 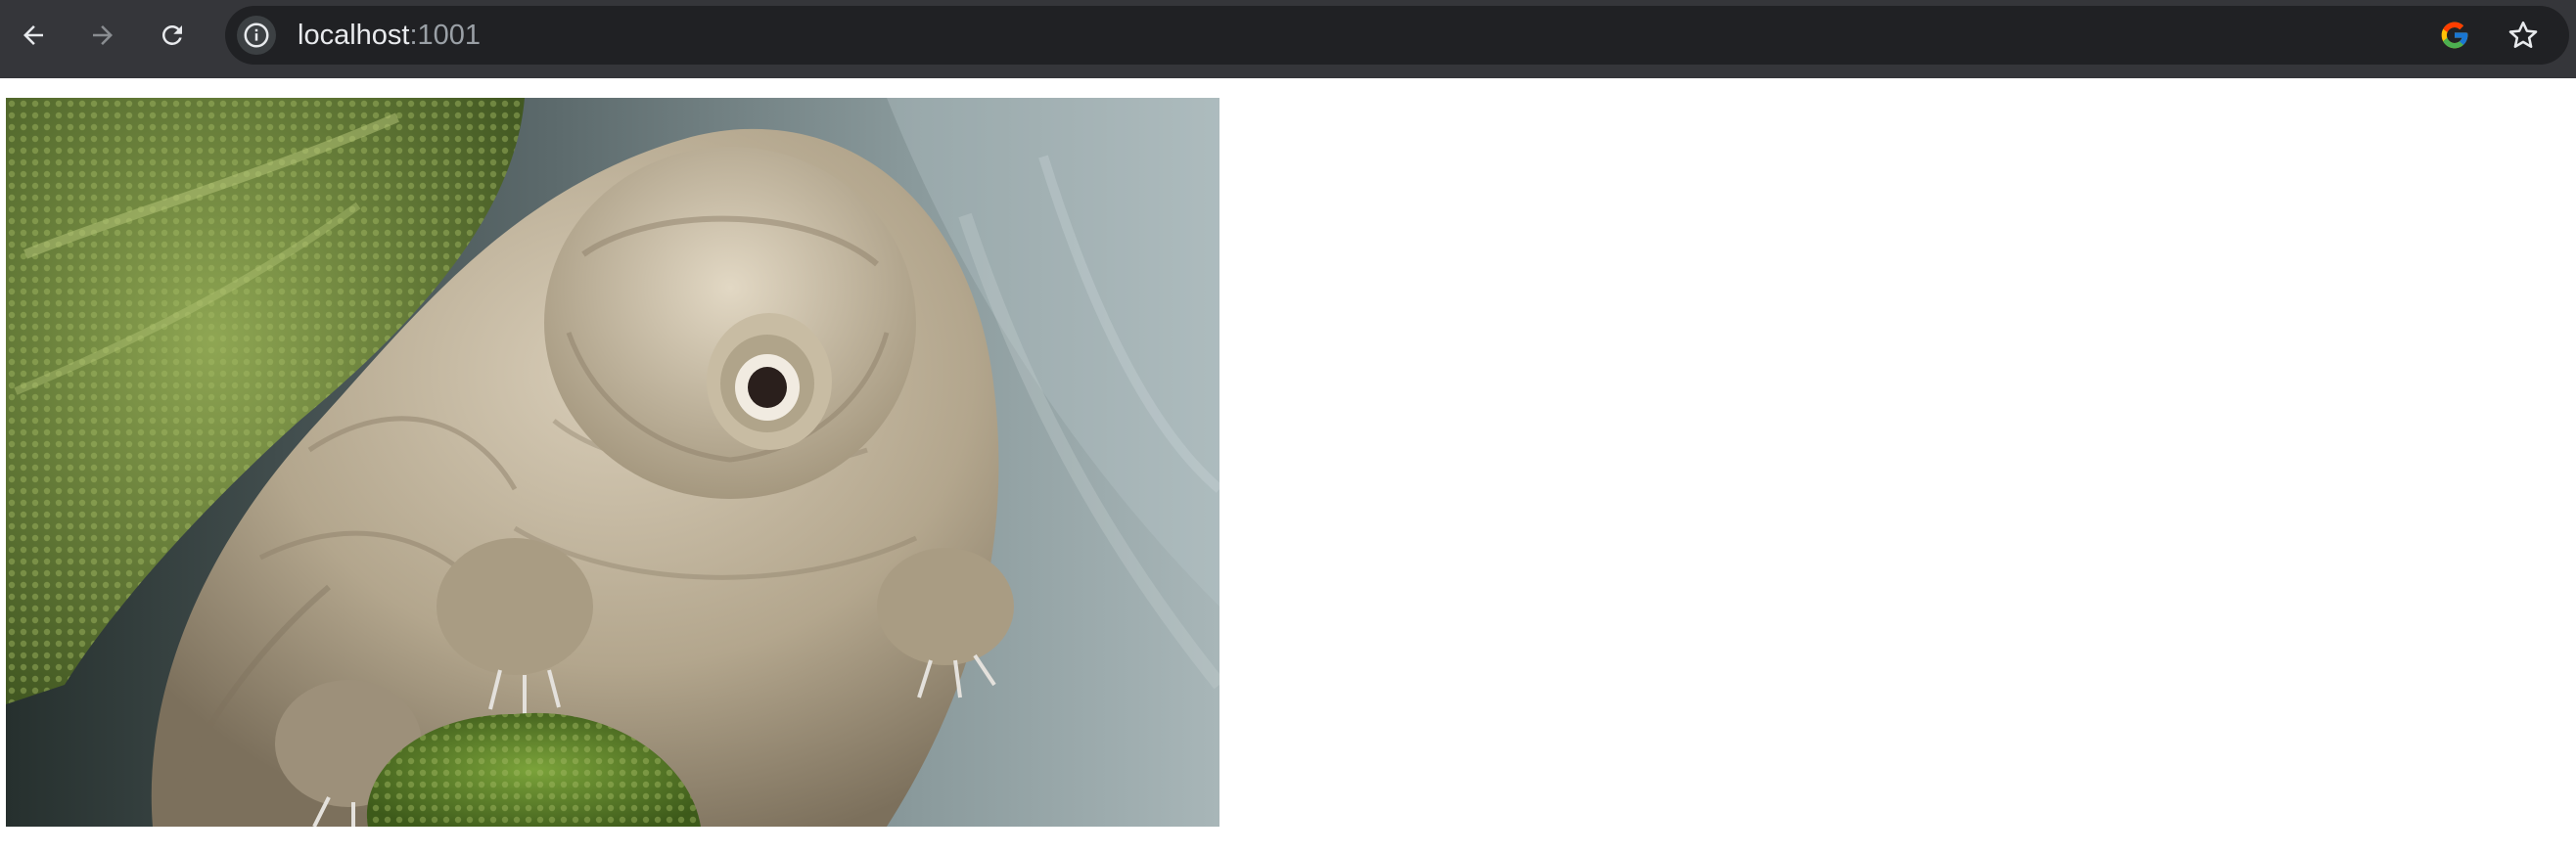 I want to click on back-arrow-icon, so click(x=33, y=35).